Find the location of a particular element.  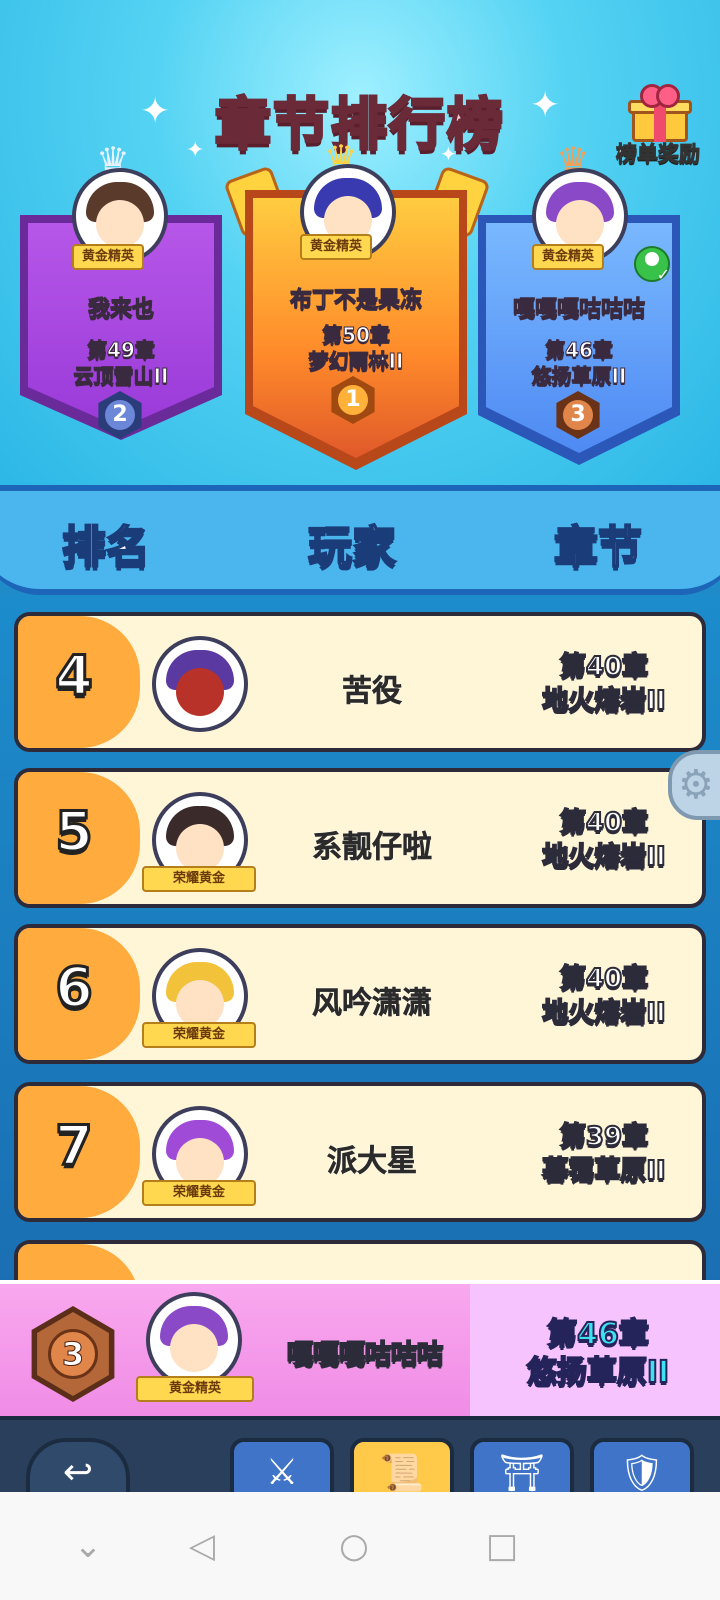

row-player-name: 派大星 is located at coordinates (372, 1162).